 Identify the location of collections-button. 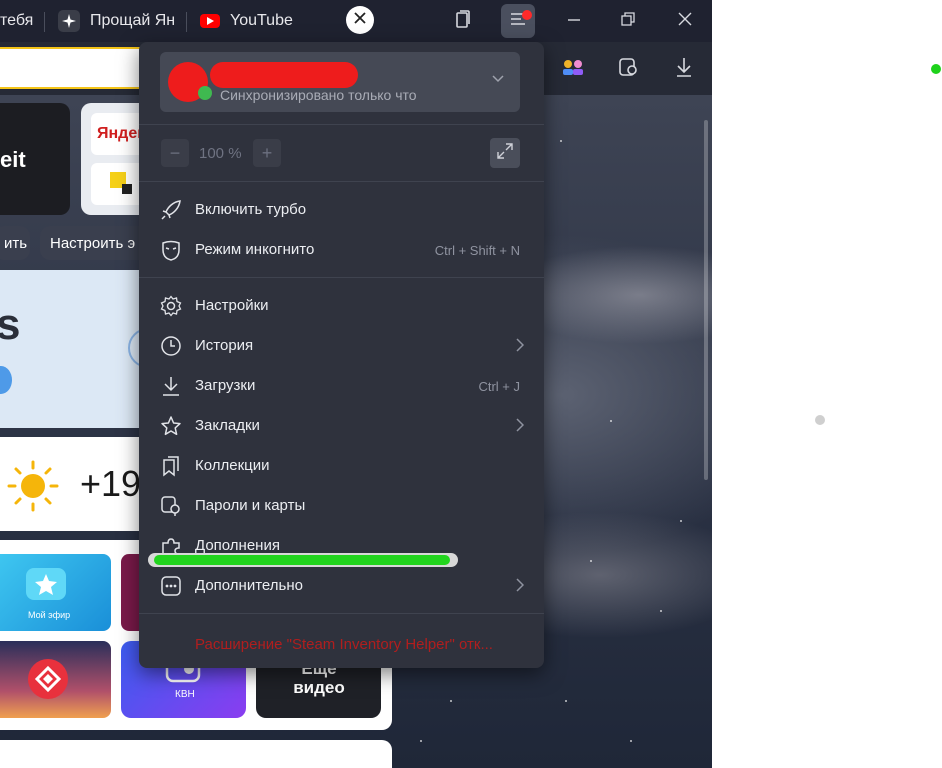
(463, 21).